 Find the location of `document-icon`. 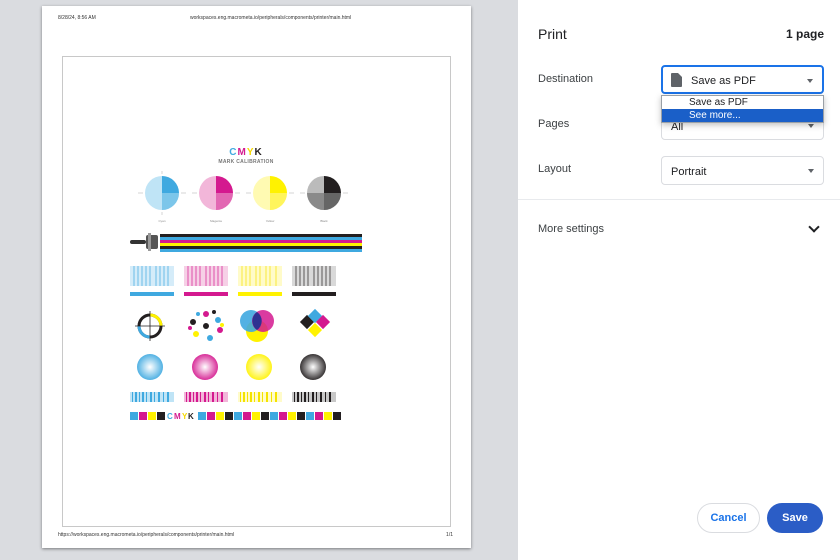

document-icon is located at coordinates (676, 80).